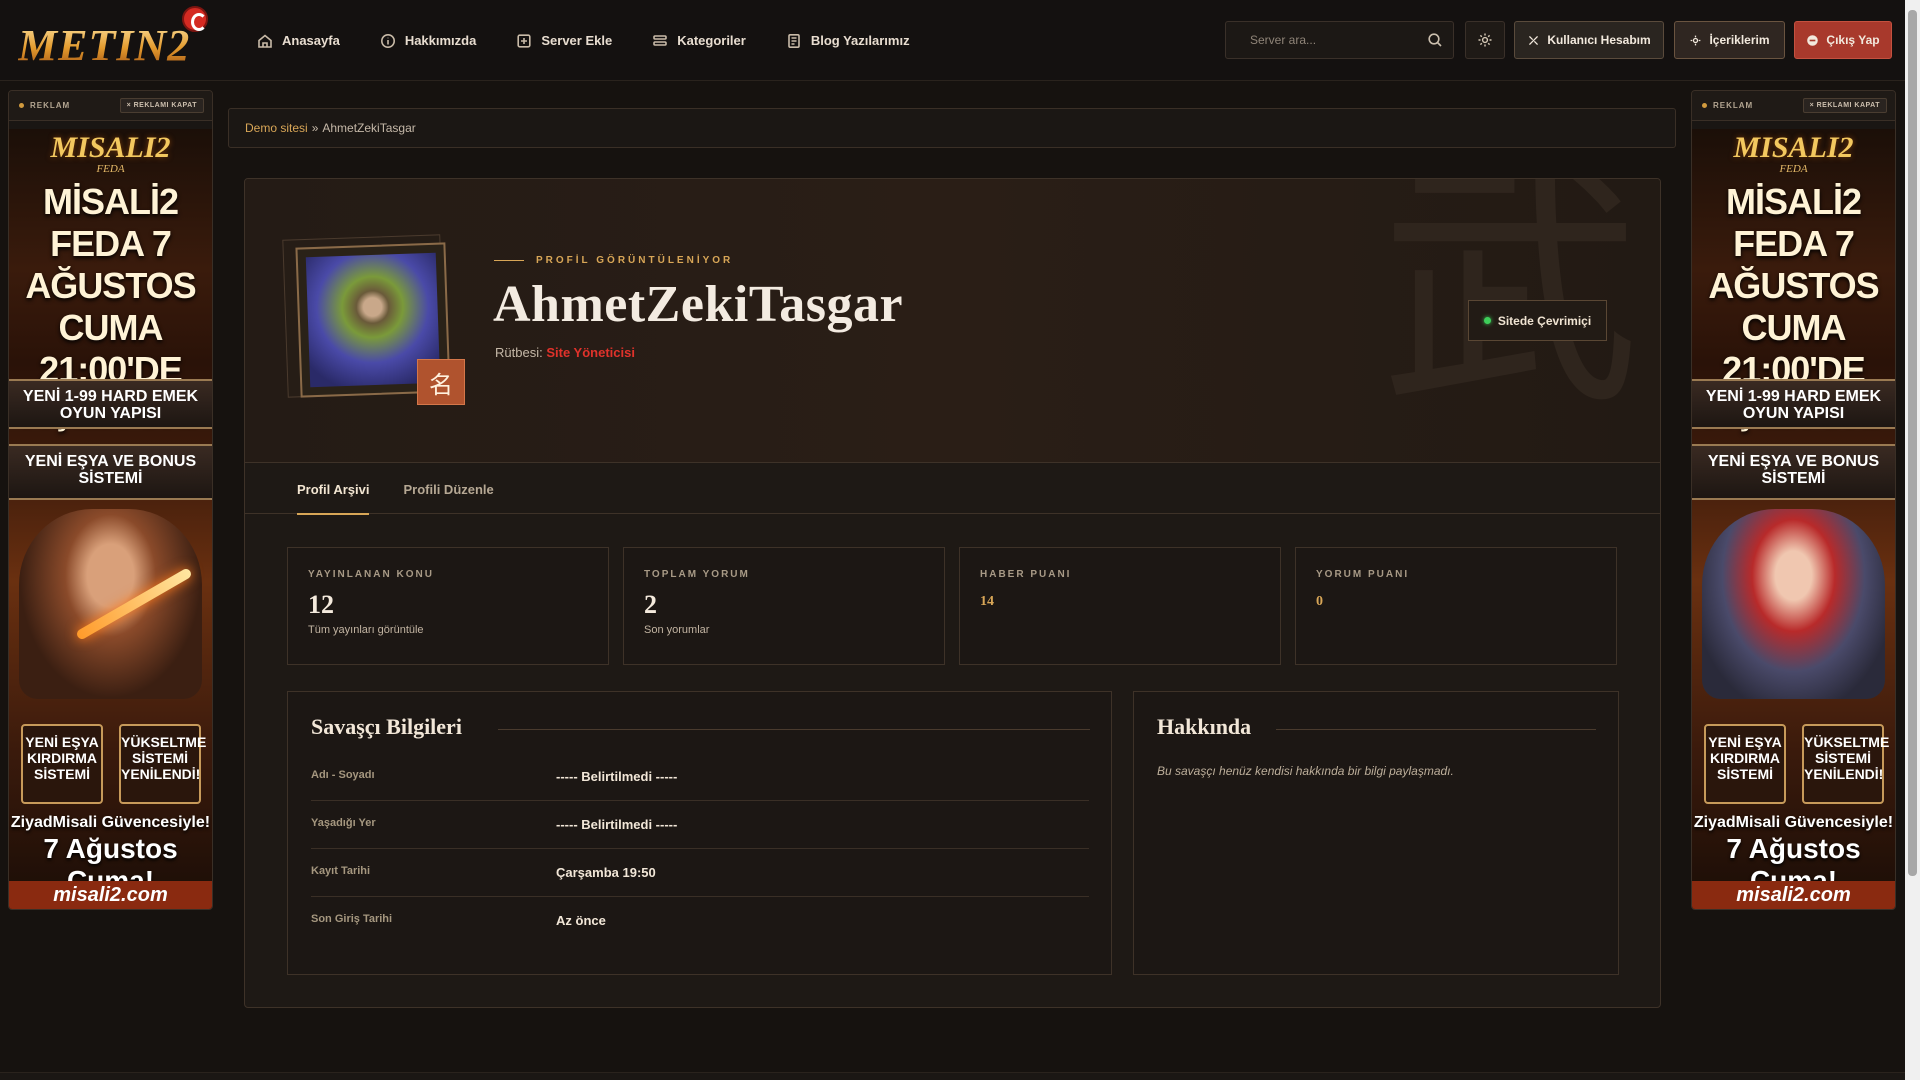 Image resolution: width=1920 pixels, height=1080 pixels. Describe the element at coordinates (700, 873) in the screenshot. I see `info-row-registered: Kayıt Tarihi Çarşamba 19:50` at that location.